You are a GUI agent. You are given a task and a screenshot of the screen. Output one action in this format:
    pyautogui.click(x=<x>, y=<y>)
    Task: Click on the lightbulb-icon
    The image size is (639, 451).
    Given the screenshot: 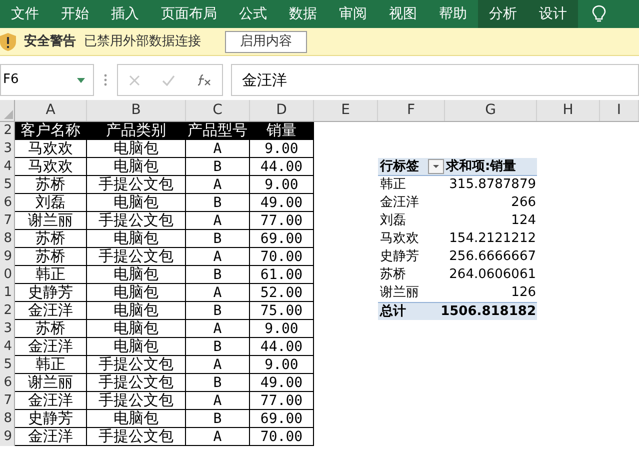 What is the action you would take?
    pyautogui.click(x=599, y=14)
    